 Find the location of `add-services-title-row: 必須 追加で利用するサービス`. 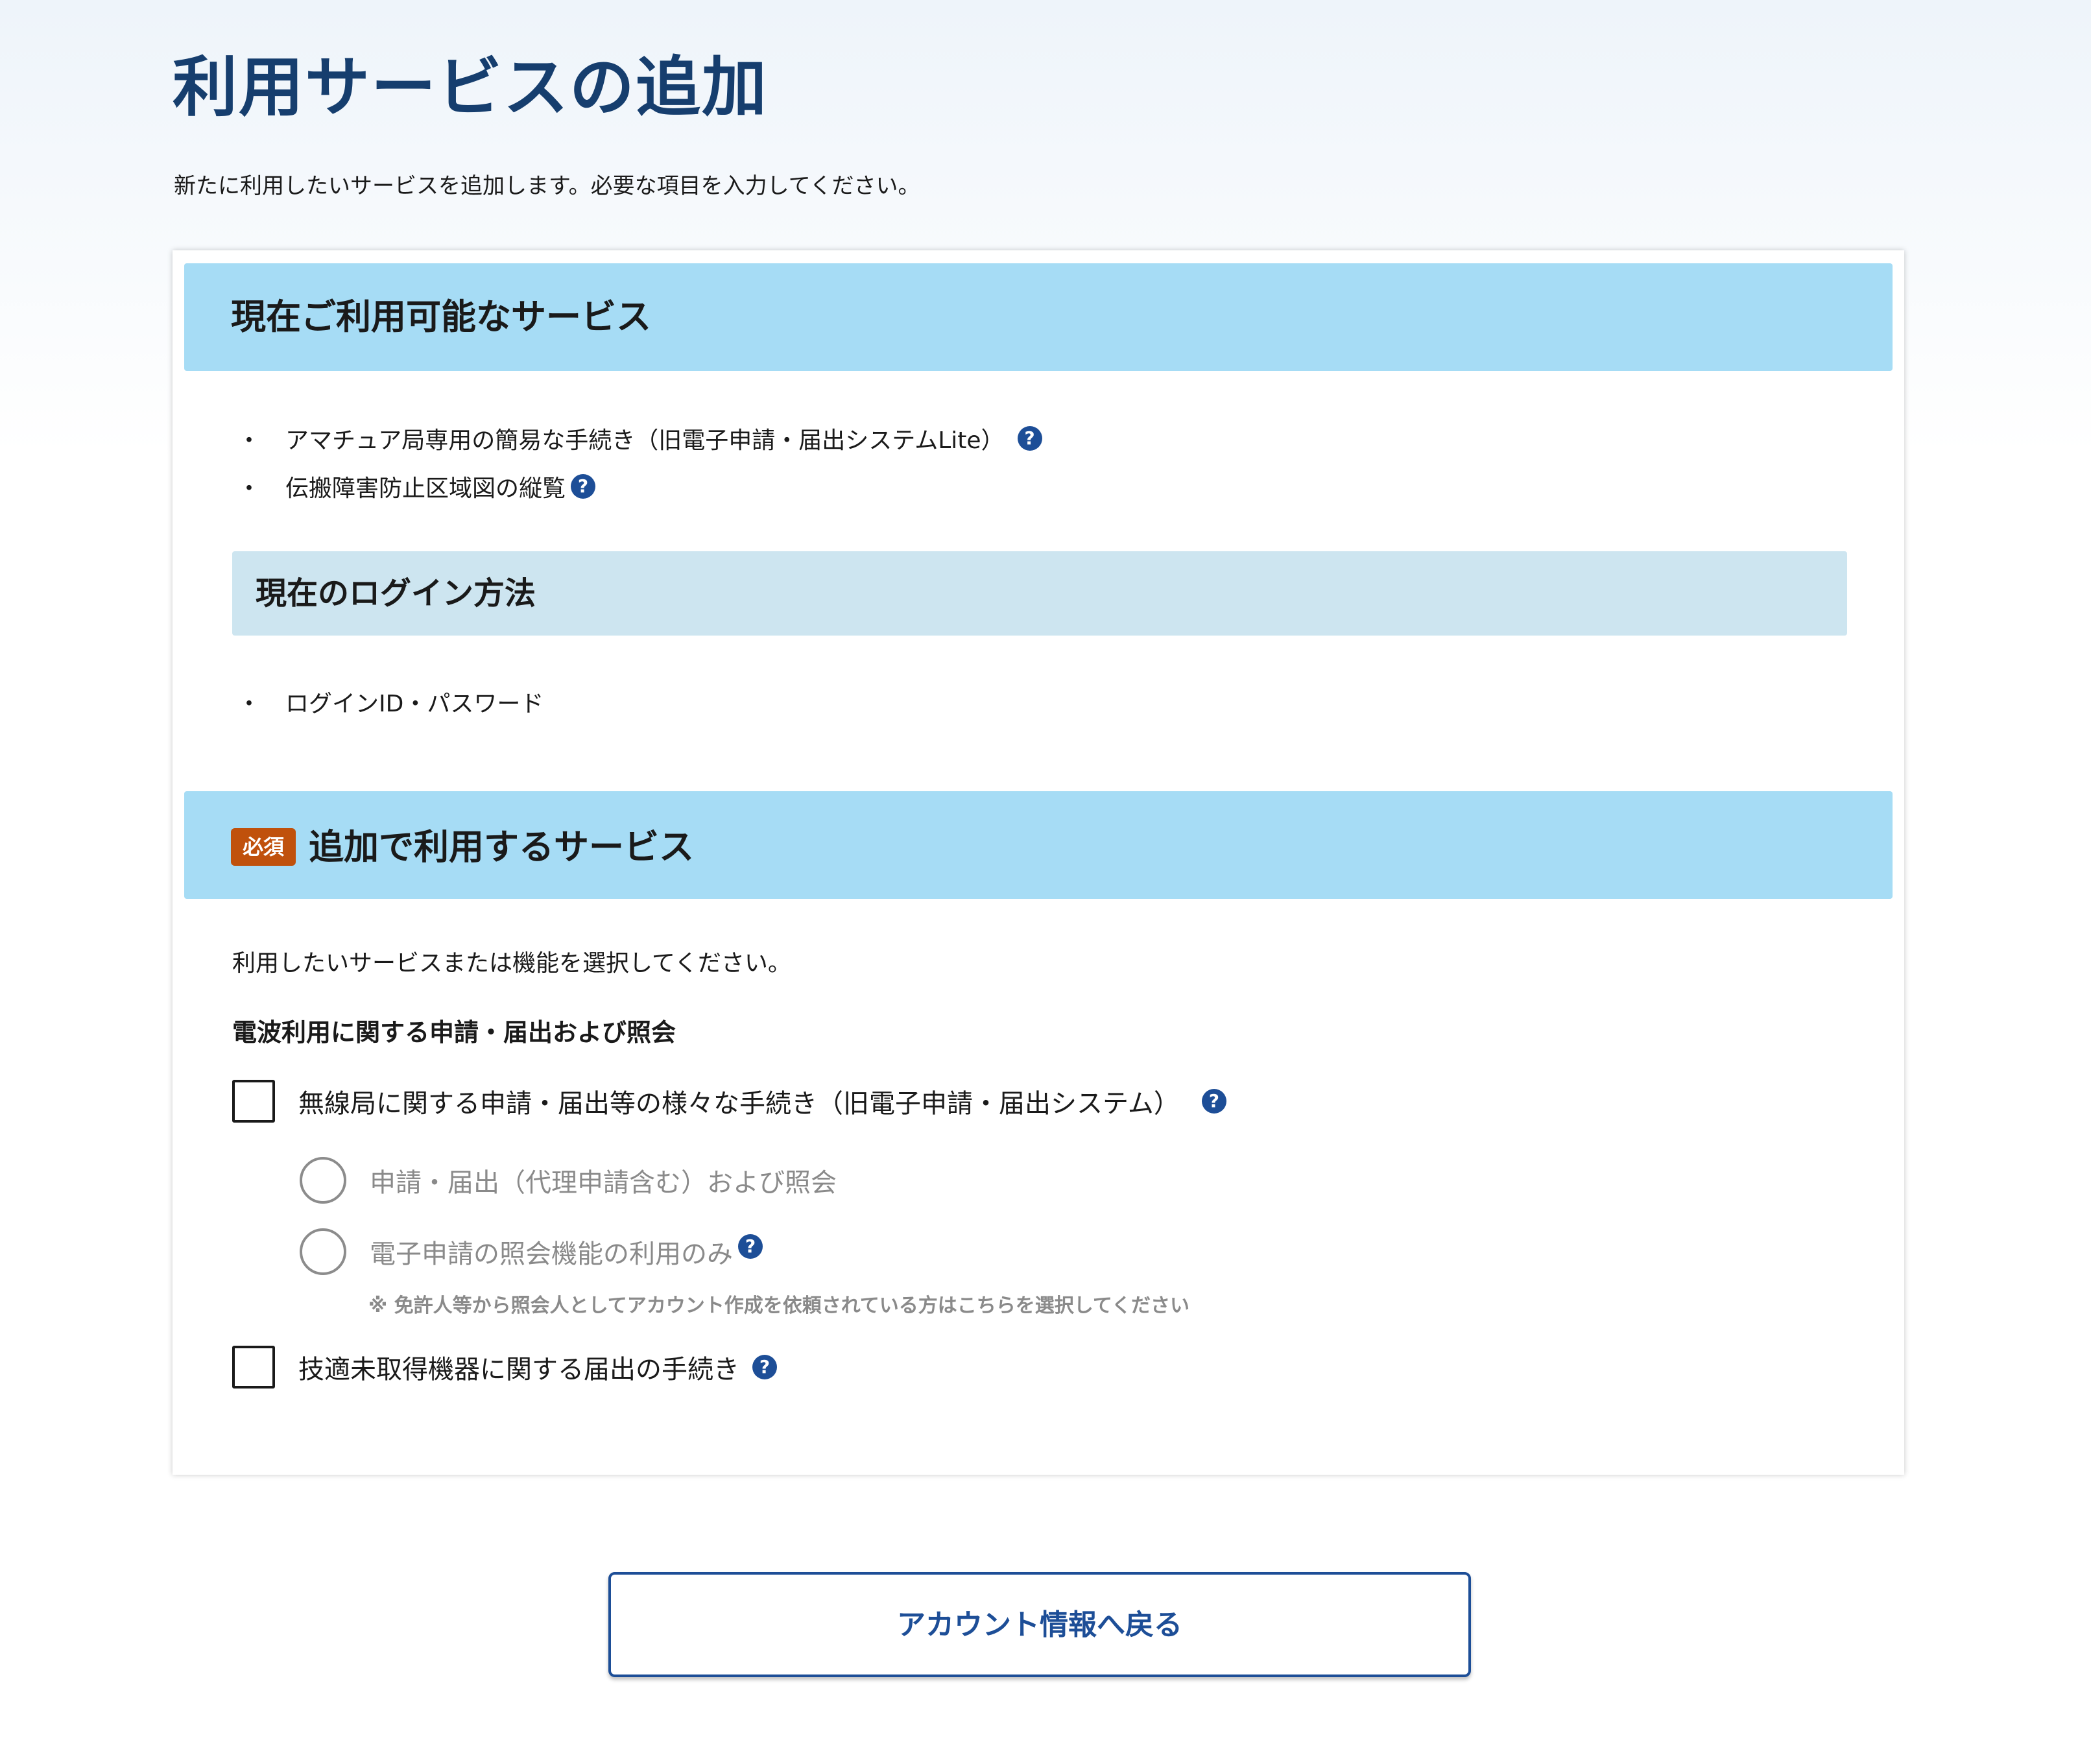

add-services-title-row: 必須 追加で利用するサービス is located at coordinates (462, 845).